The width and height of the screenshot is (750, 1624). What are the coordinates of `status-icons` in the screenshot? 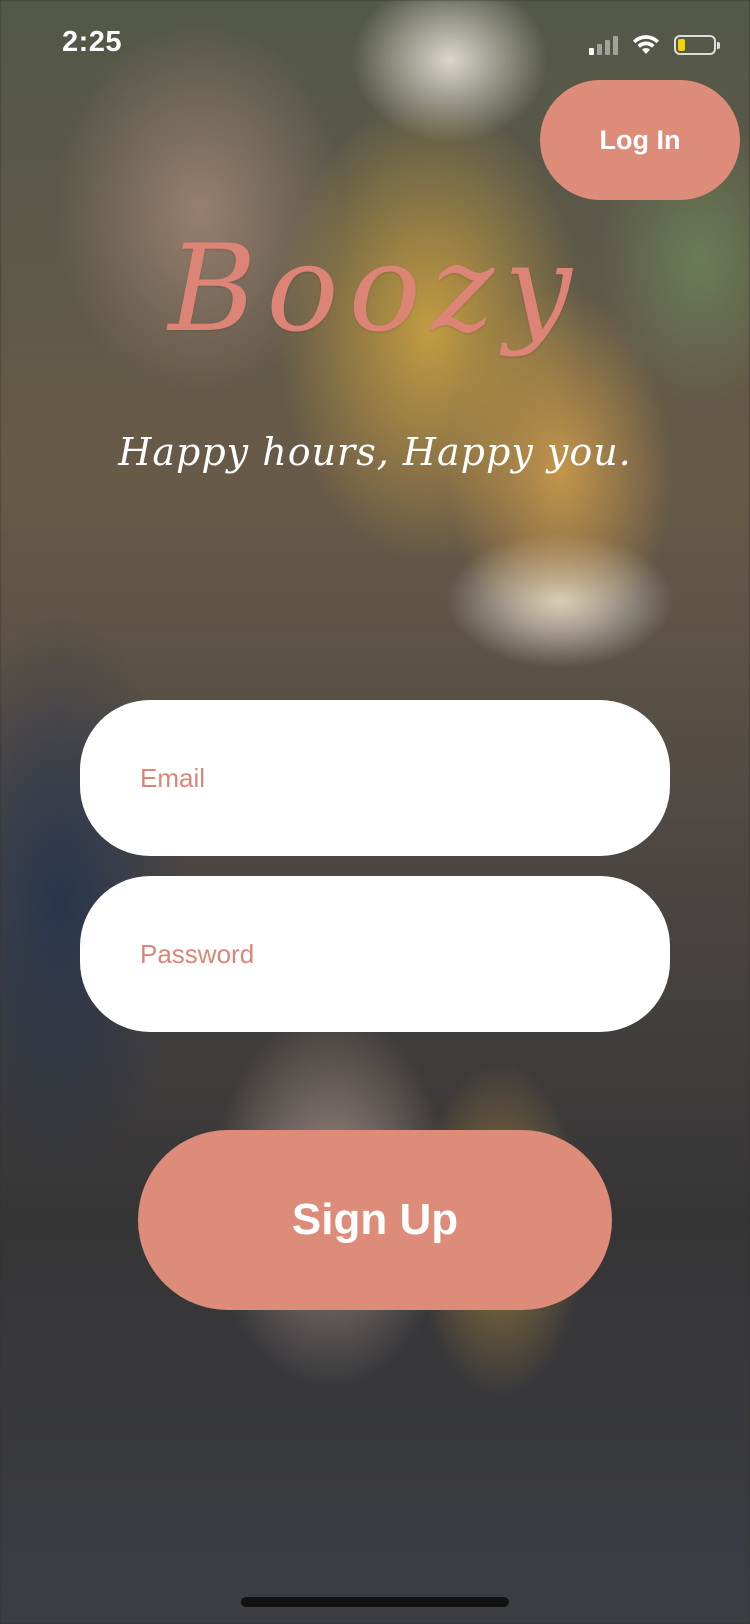 It's located at (654, 45).